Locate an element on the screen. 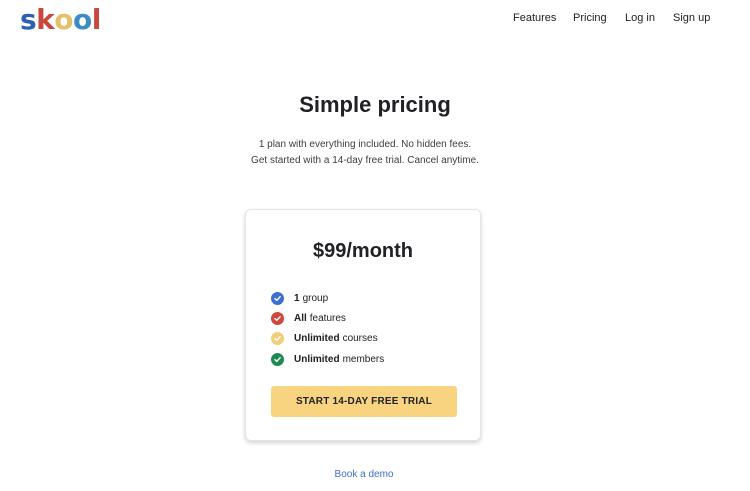 This screenshot has height=491, width=750. page-title: Simple pricing is located at coordinates (375, 104).